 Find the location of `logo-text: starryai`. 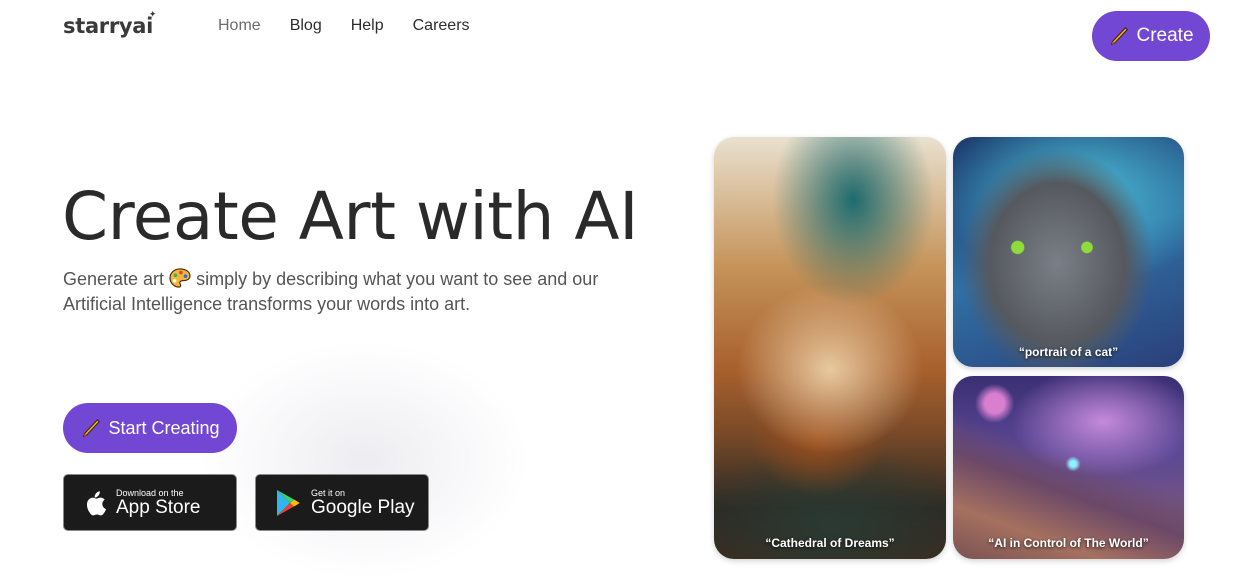

logo-text: starryai is located at coordinates (108, 26).